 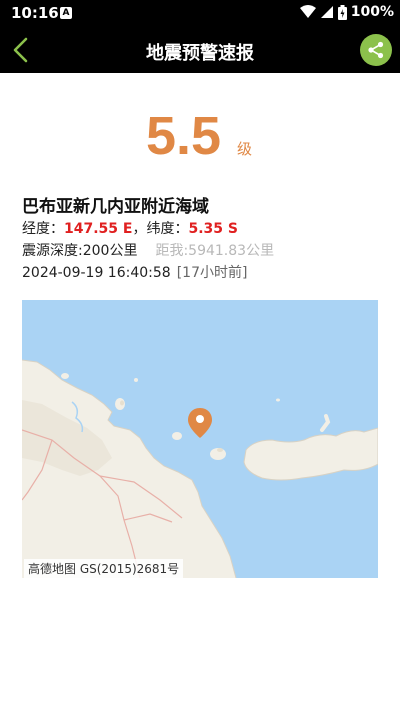 I want to click on distance-text: 距我:5941.83公里, so click(x=215, y=251).